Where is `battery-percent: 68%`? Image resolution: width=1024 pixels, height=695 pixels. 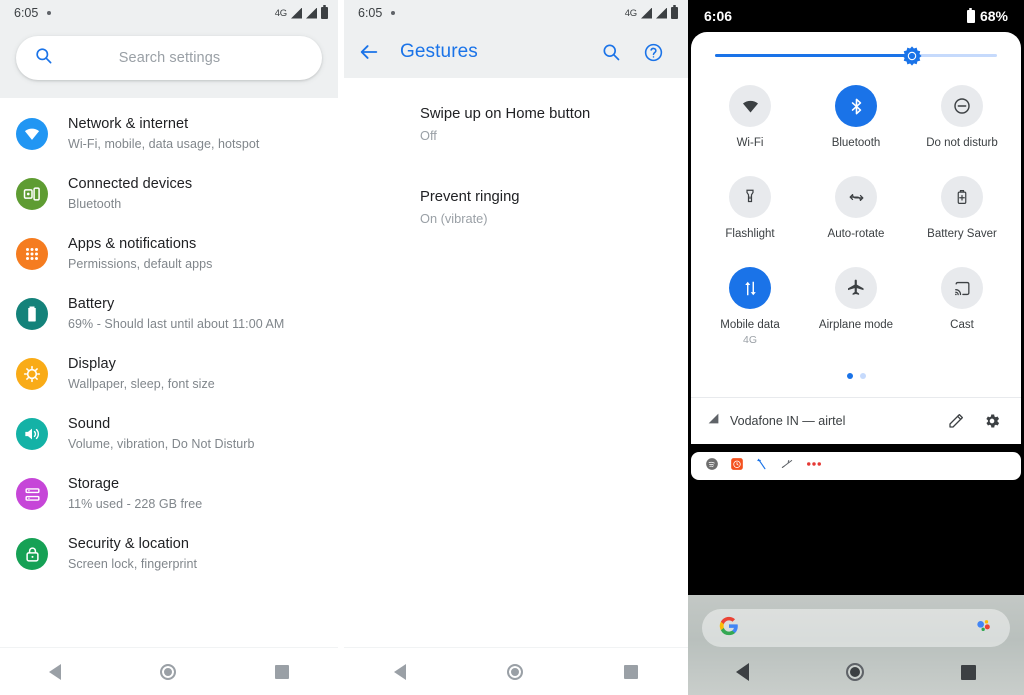 battery-percent: 68% is located at coordinates (993, 16).